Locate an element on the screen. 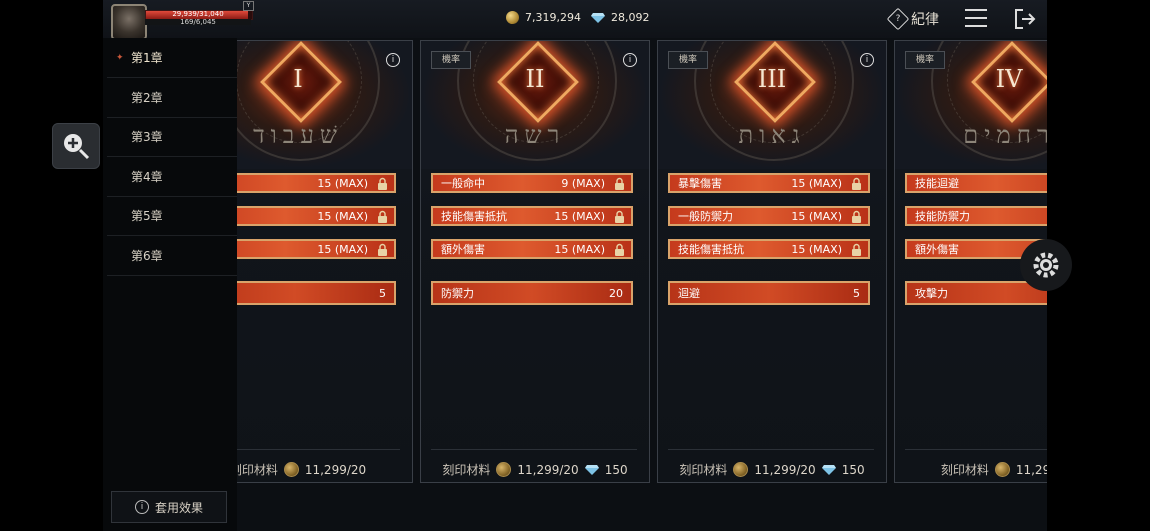  gem-amount: 28,092 is located at coordinates (630, 17).